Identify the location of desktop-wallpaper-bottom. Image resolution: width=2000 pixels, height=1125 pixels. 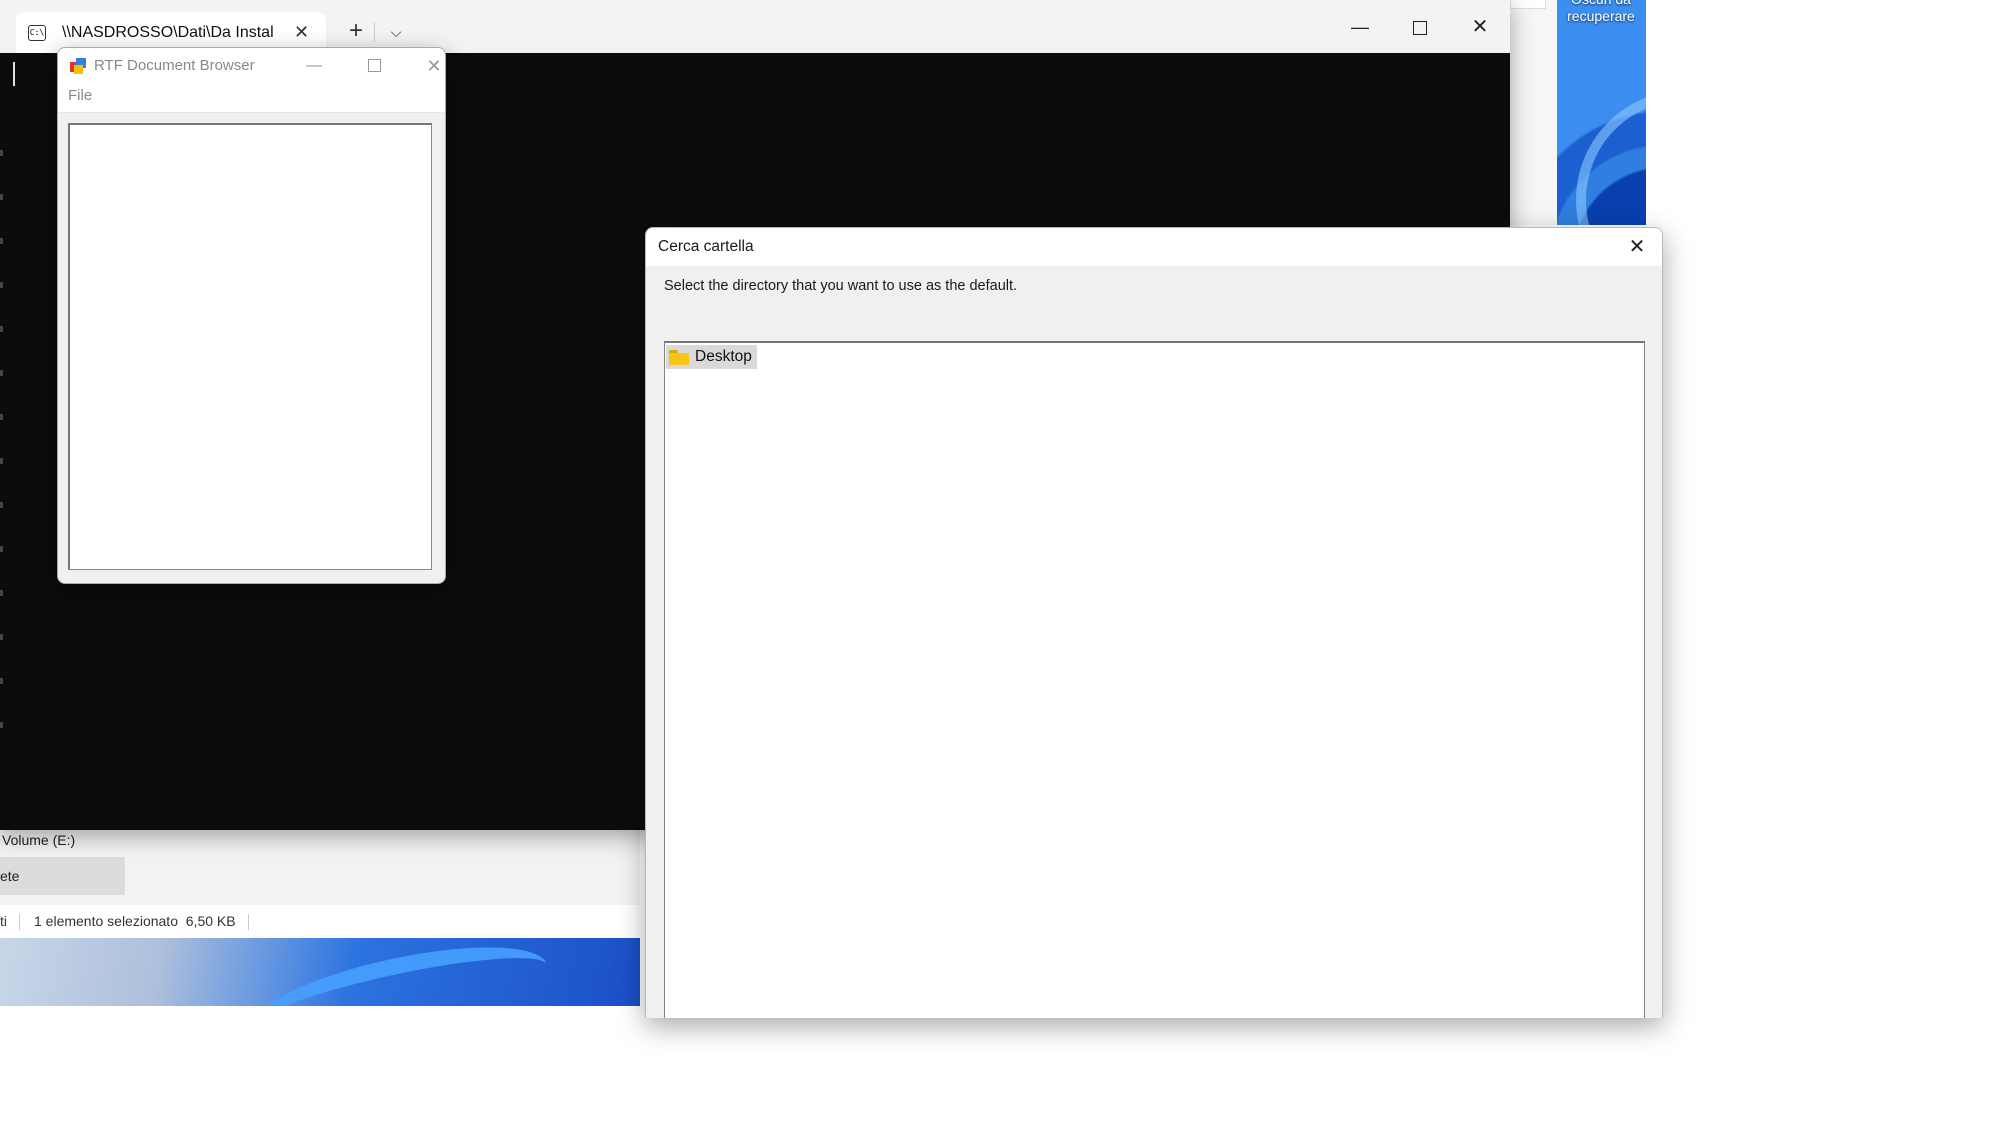
(320, 972).